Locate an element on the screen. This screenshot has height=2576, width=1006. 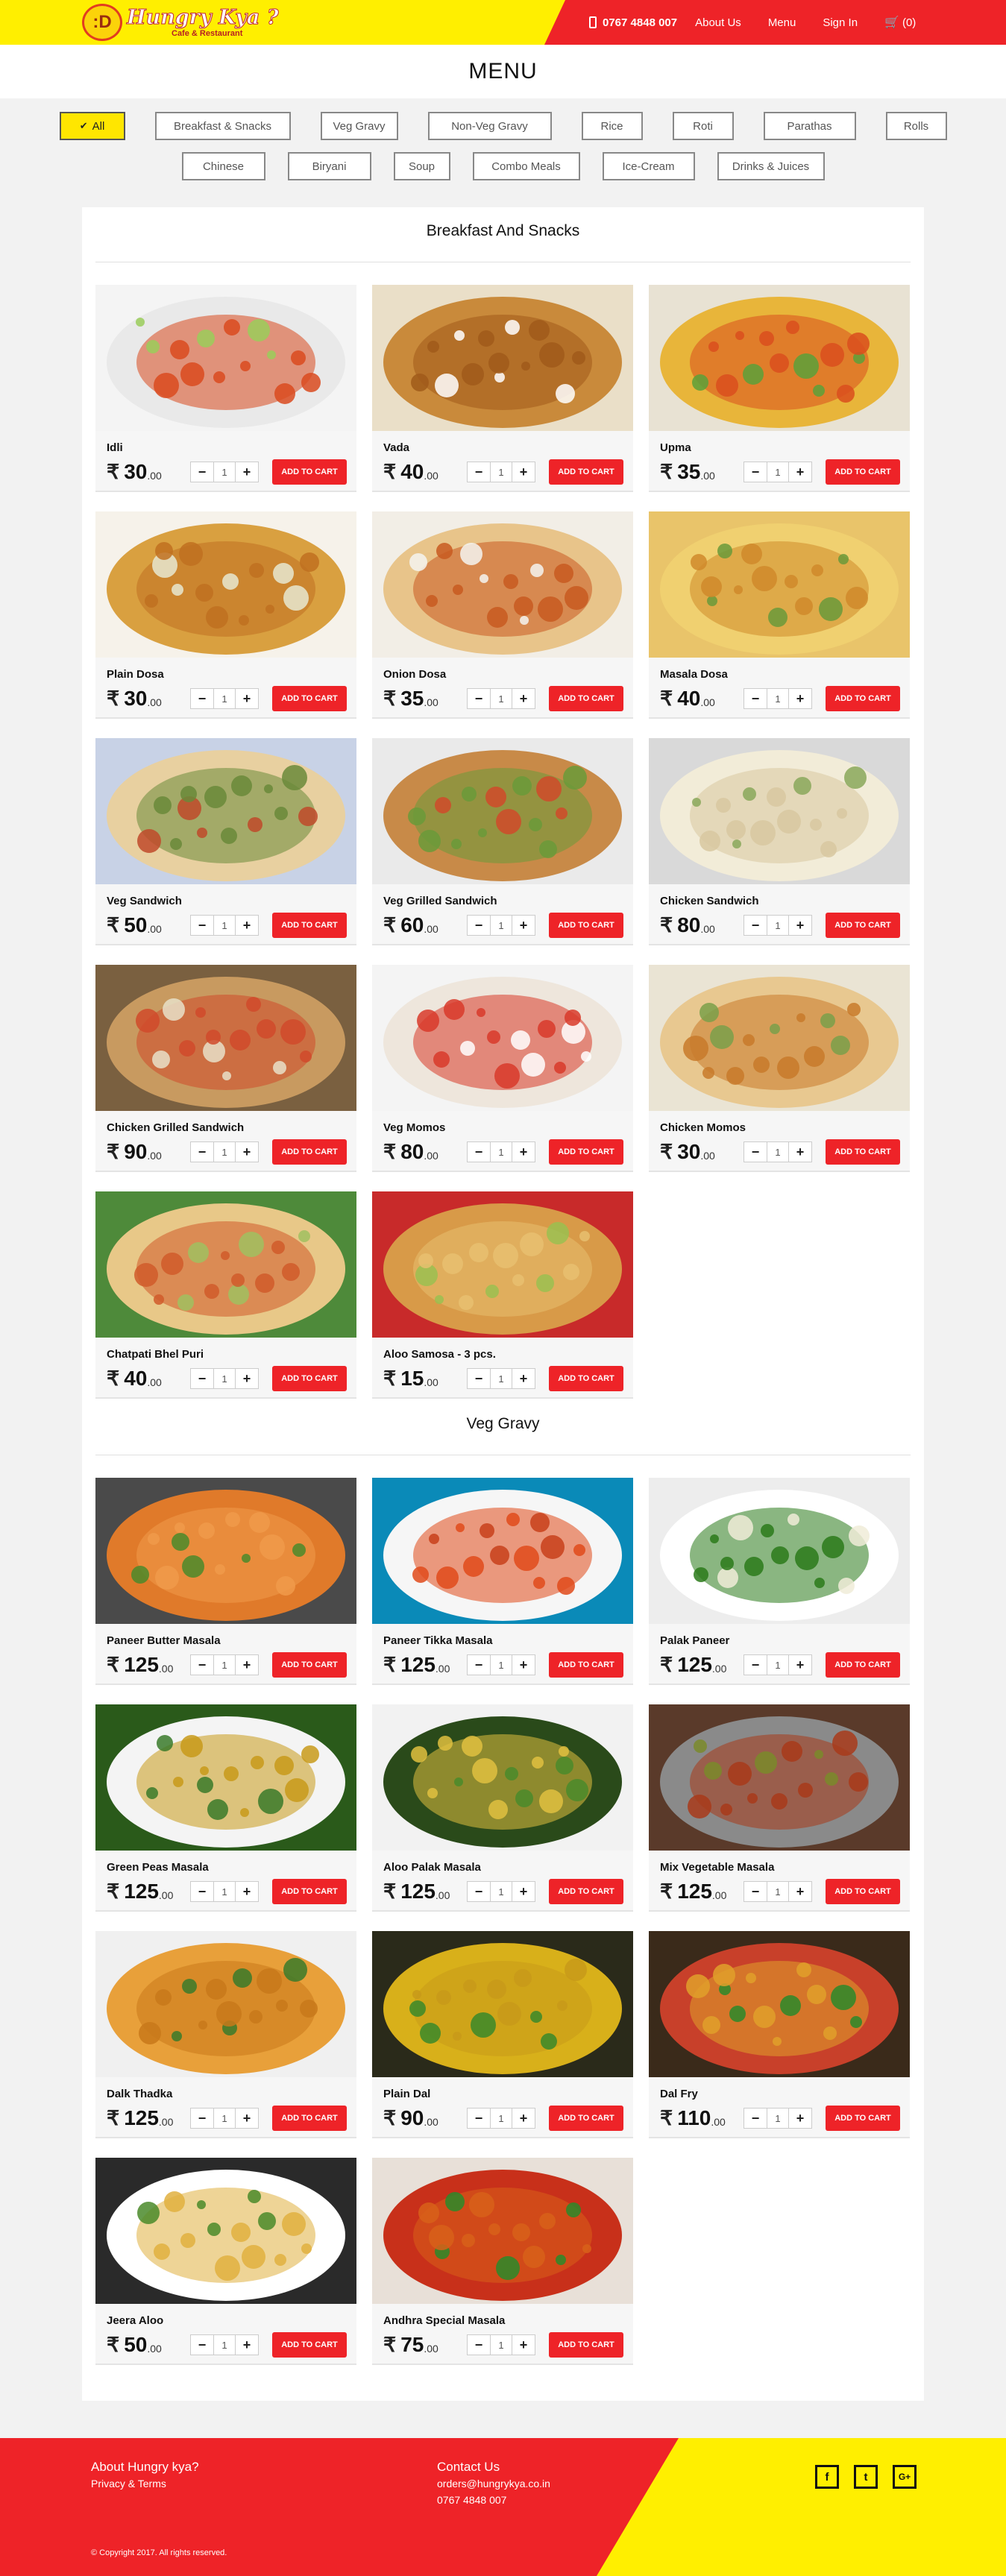
nav-menu: Menu is located at coordinates (782, 22).